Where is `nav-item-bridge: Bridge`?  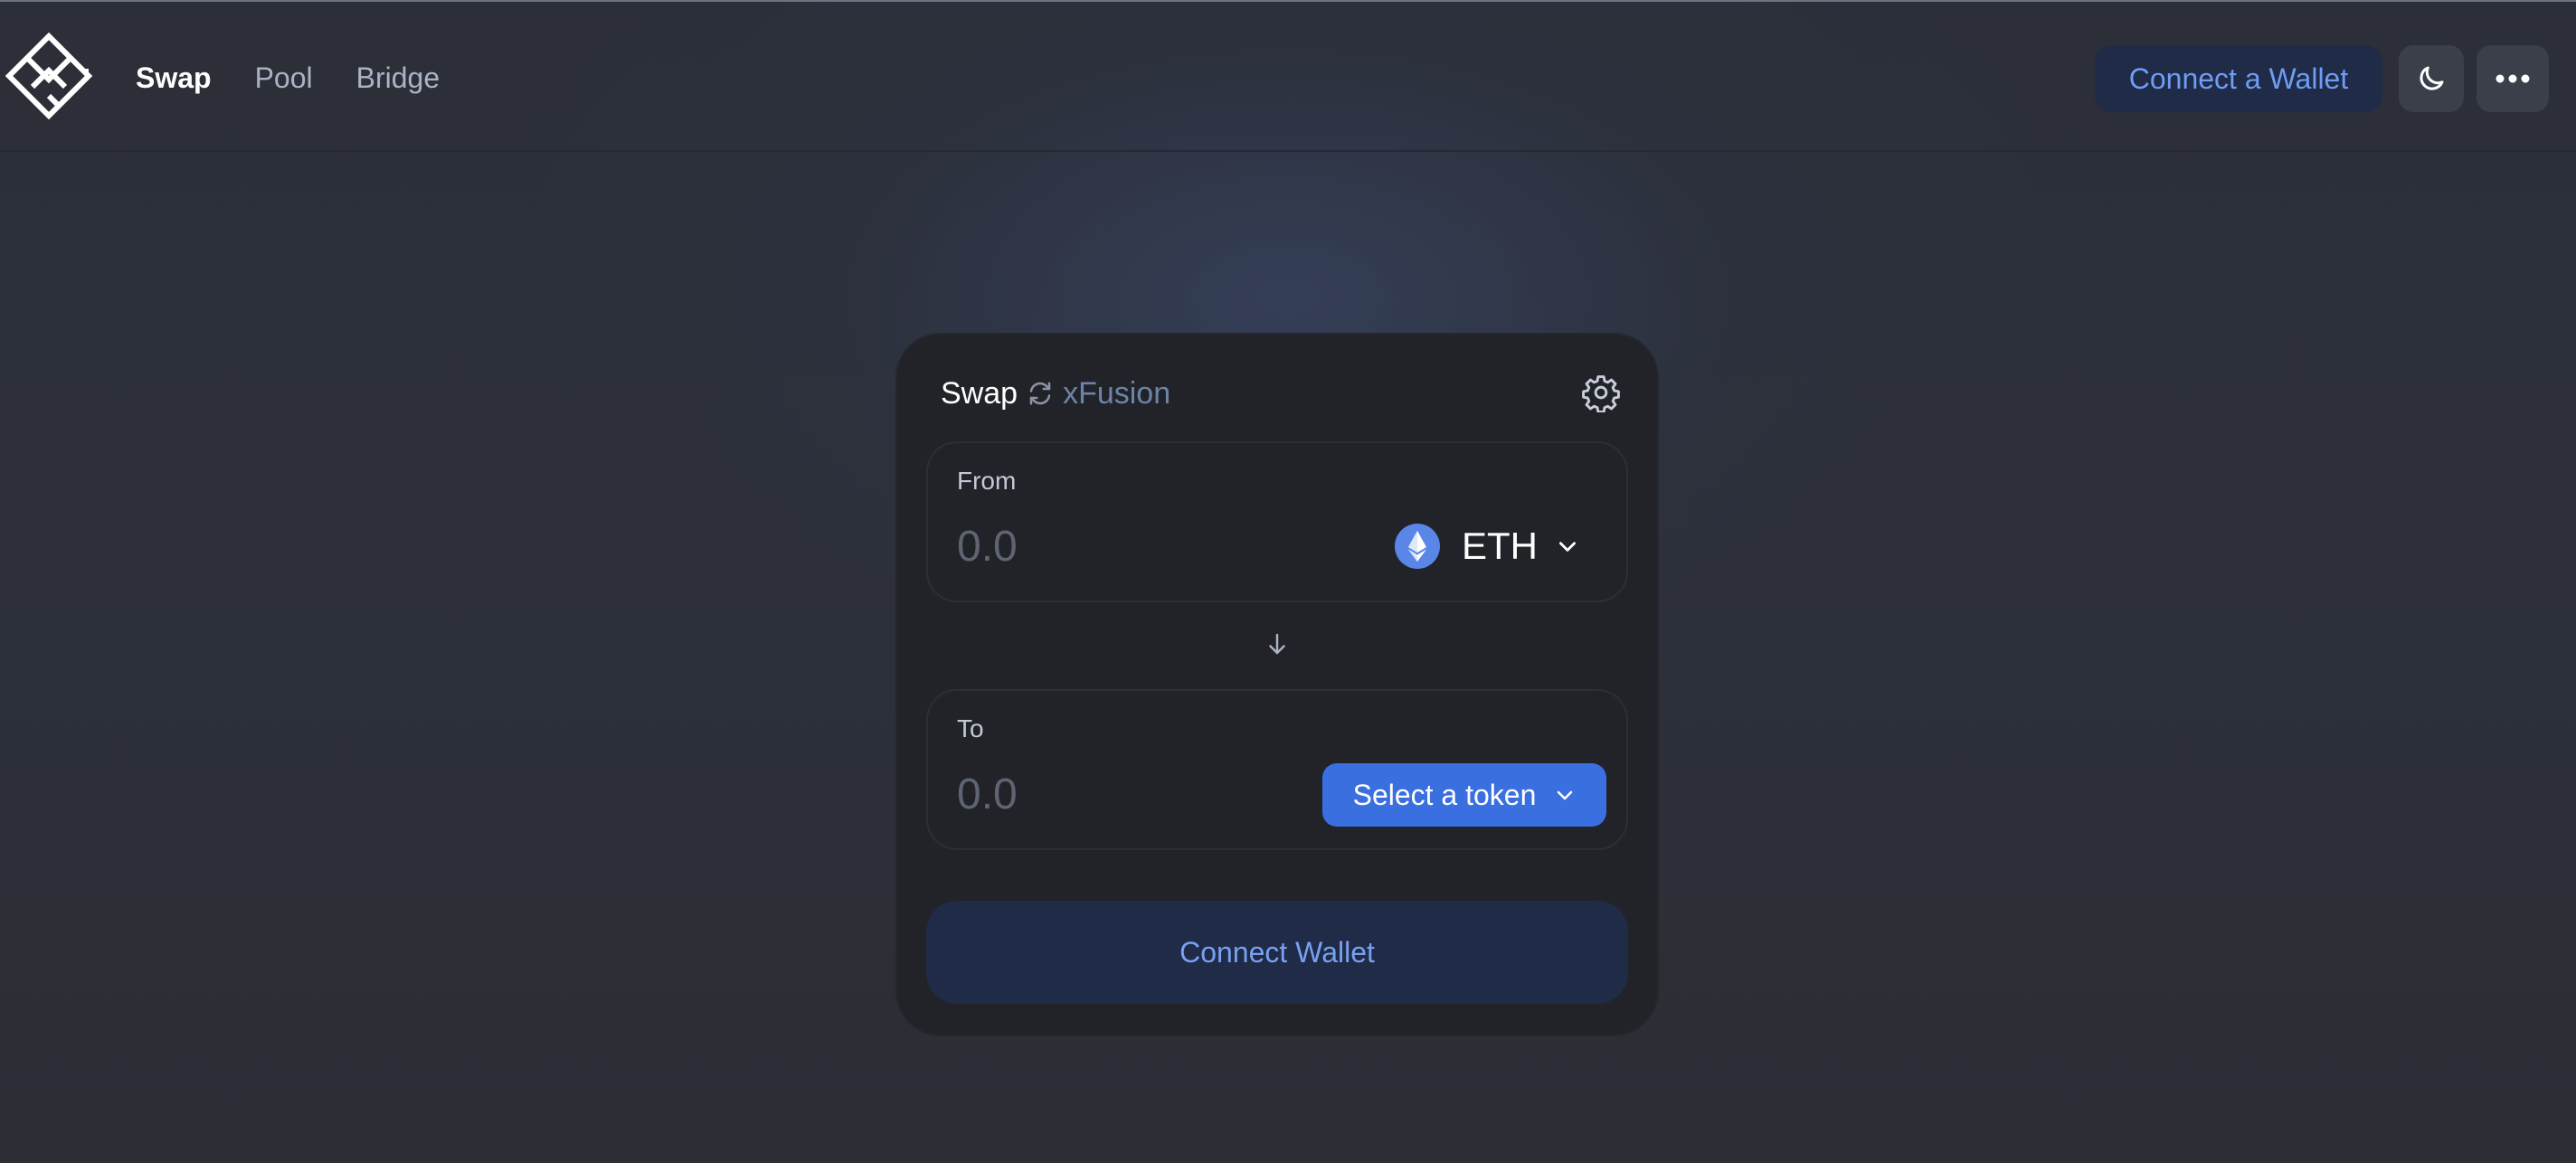
nav-item-bridge: Bridge is located at coordinates (398, 77).